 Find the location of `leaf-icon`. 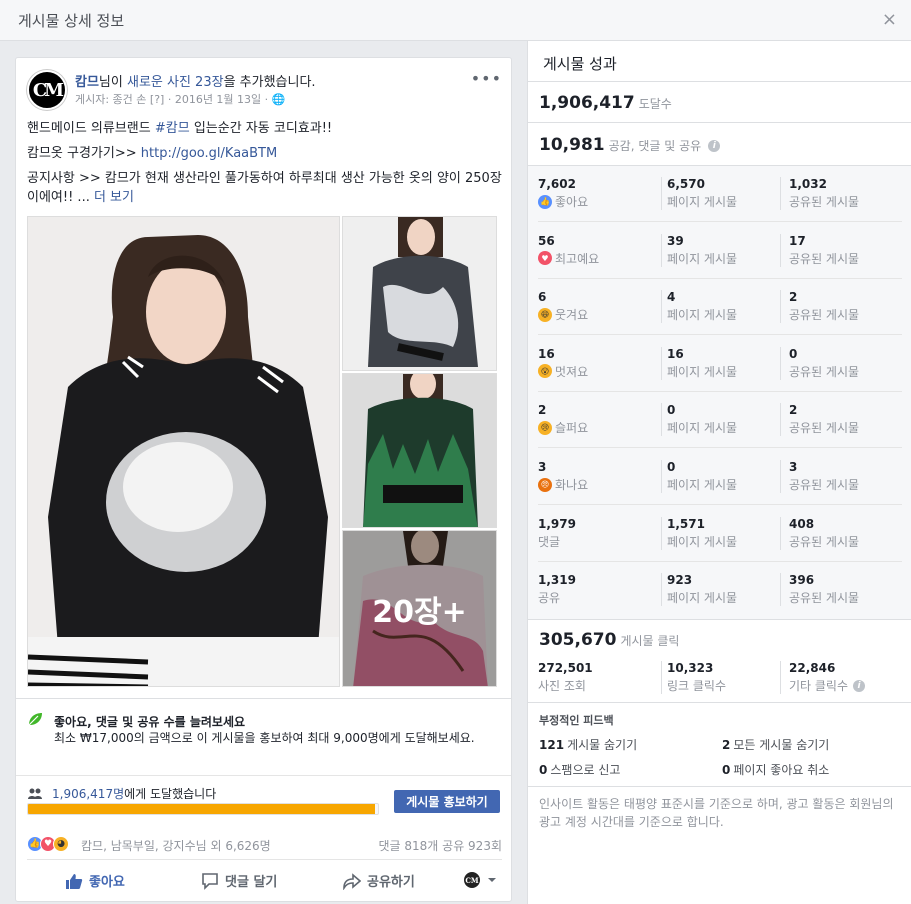

leaf-icon is located at coordinates (35, 719).